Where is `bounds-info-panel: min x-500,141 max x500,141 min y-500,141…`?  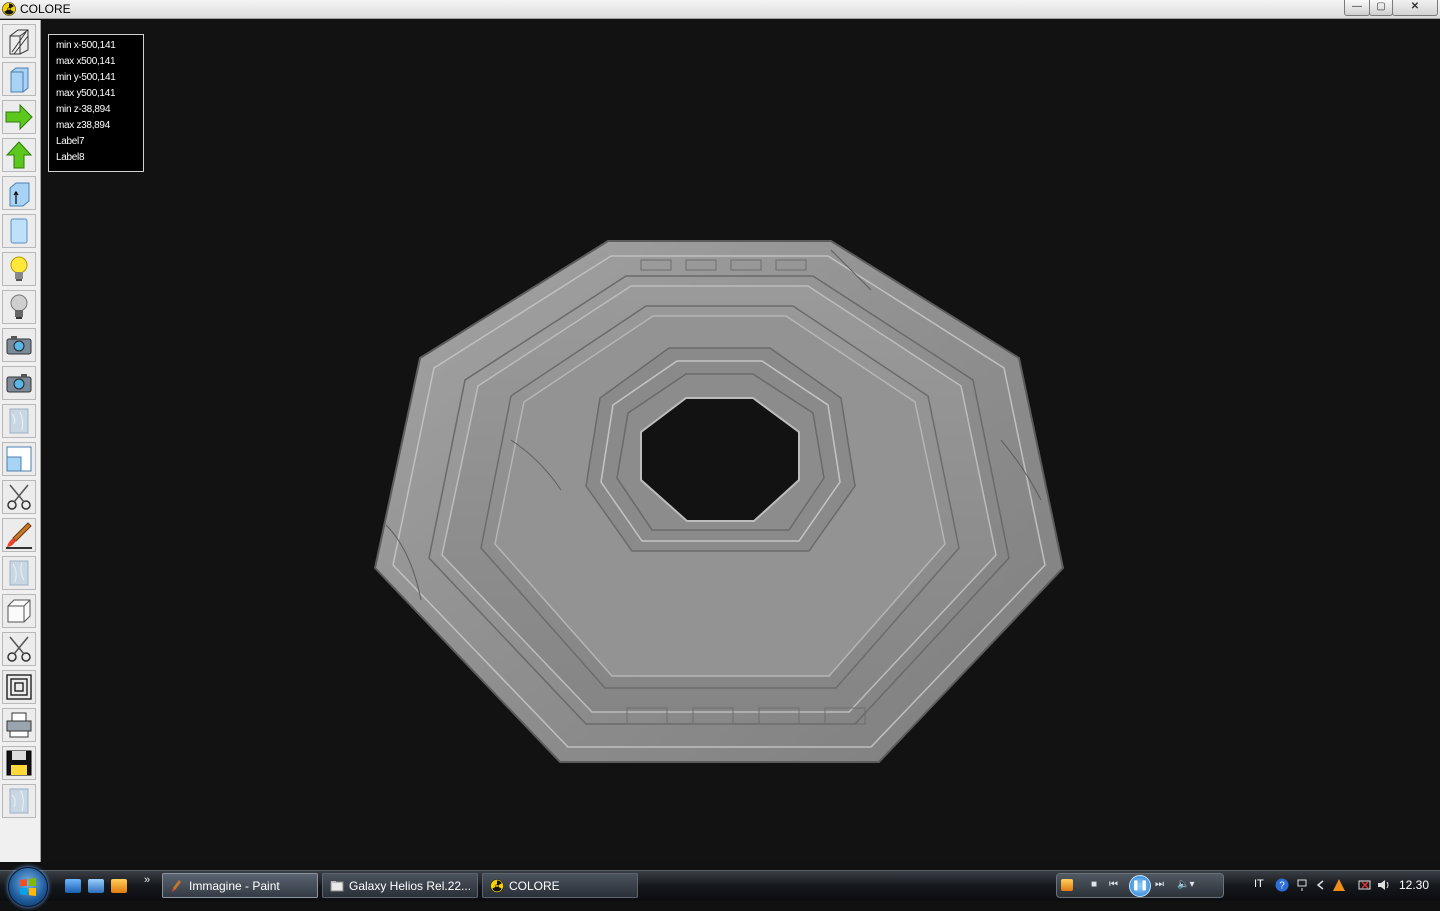 bounds-info-panel: min x-500,141 max x500,141 min y-500,141… is located at coordinates (96, 103).